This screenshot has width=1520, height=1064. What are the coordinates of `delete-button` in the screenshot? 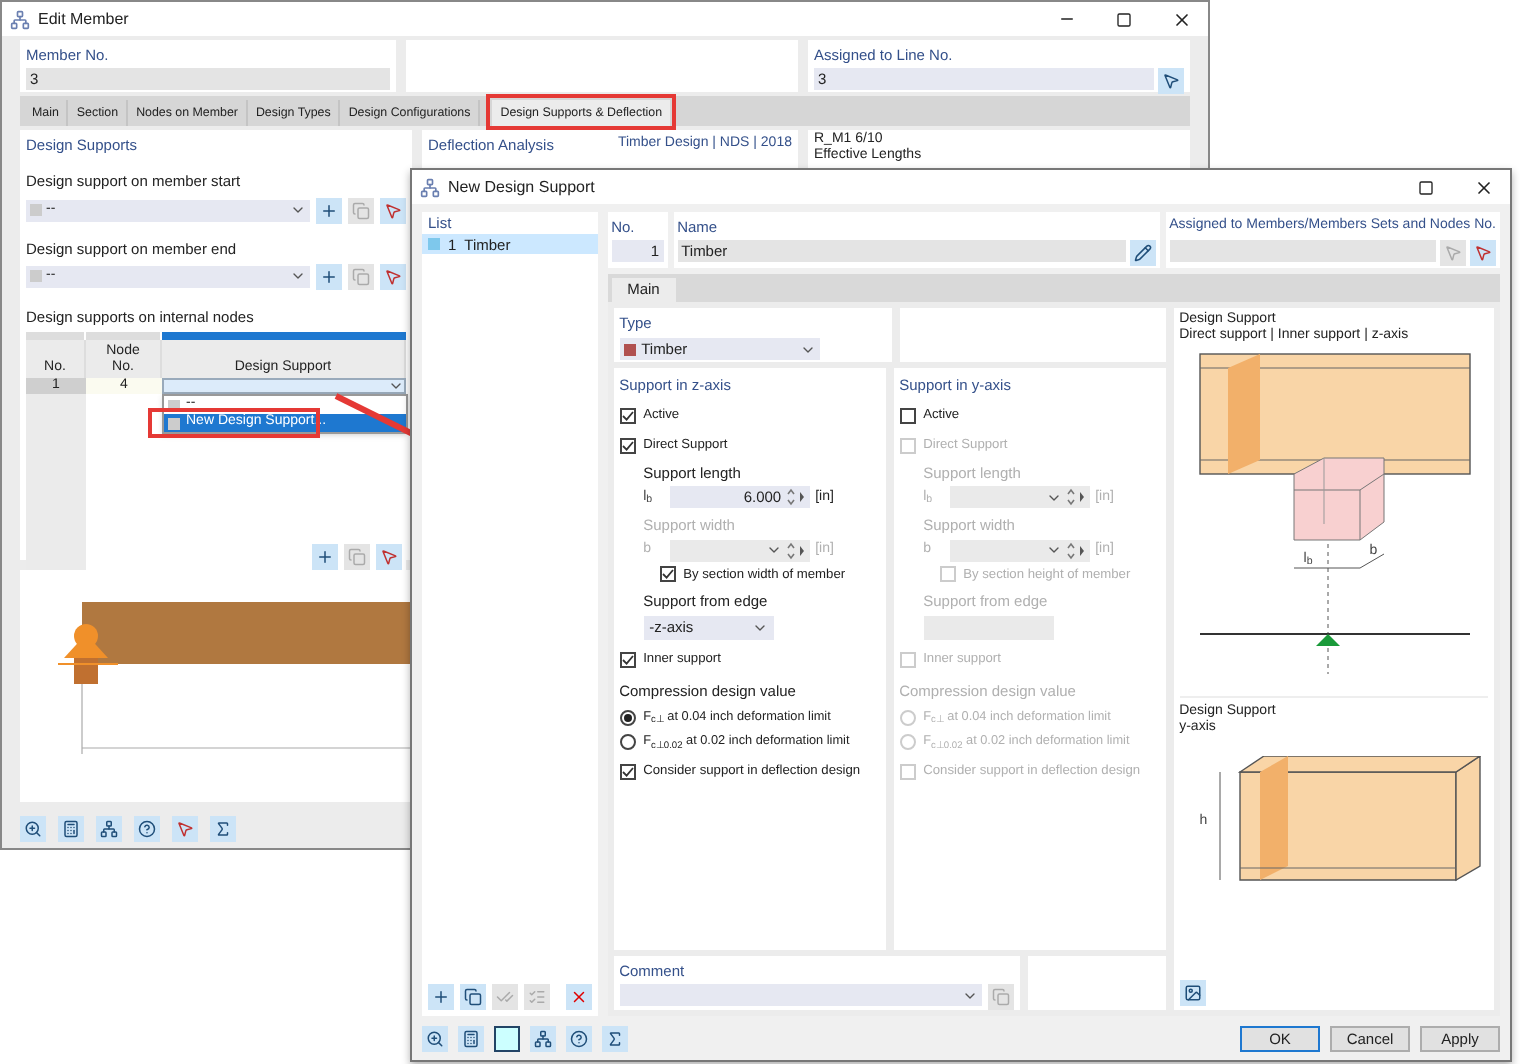 It's located at (578, 997).